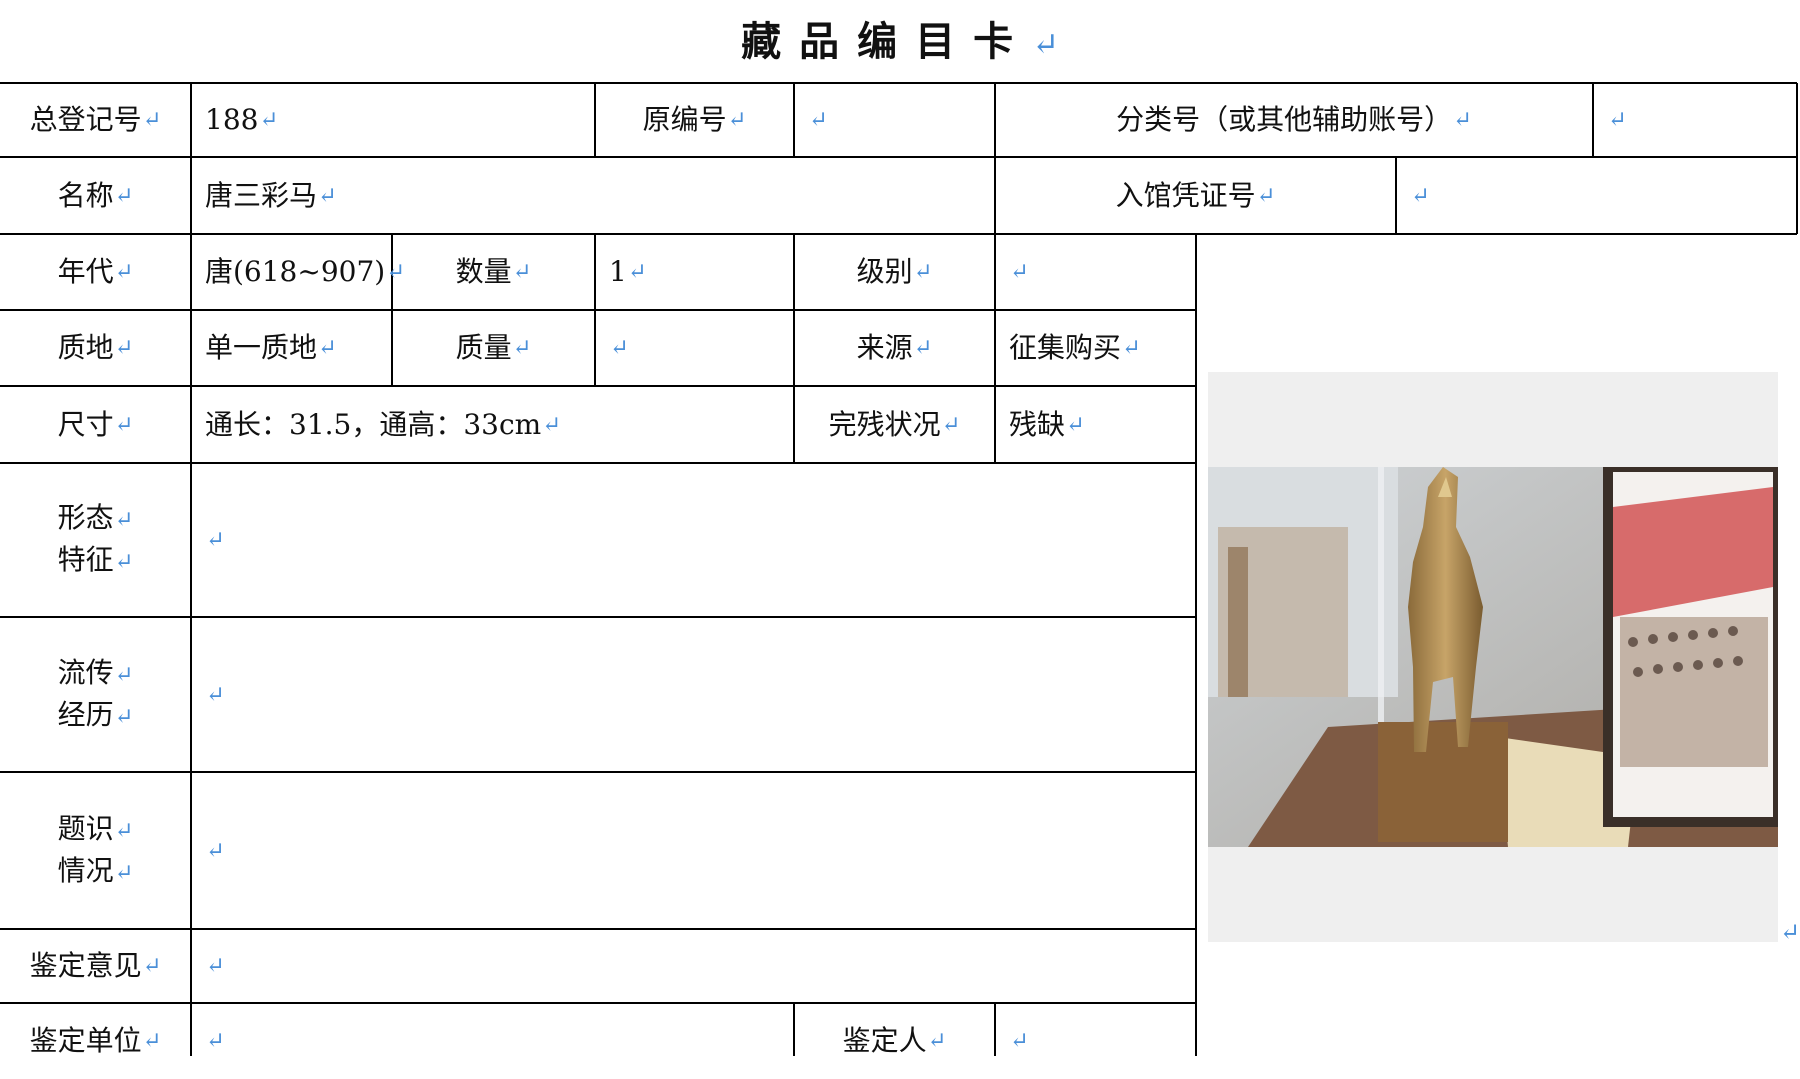 This screenshot has height=1079, width=1800. Describe the element at coordinates (95, 849) in the screenshot. I see `label-inscriptions: 题识↵ 情况↵` at that location.